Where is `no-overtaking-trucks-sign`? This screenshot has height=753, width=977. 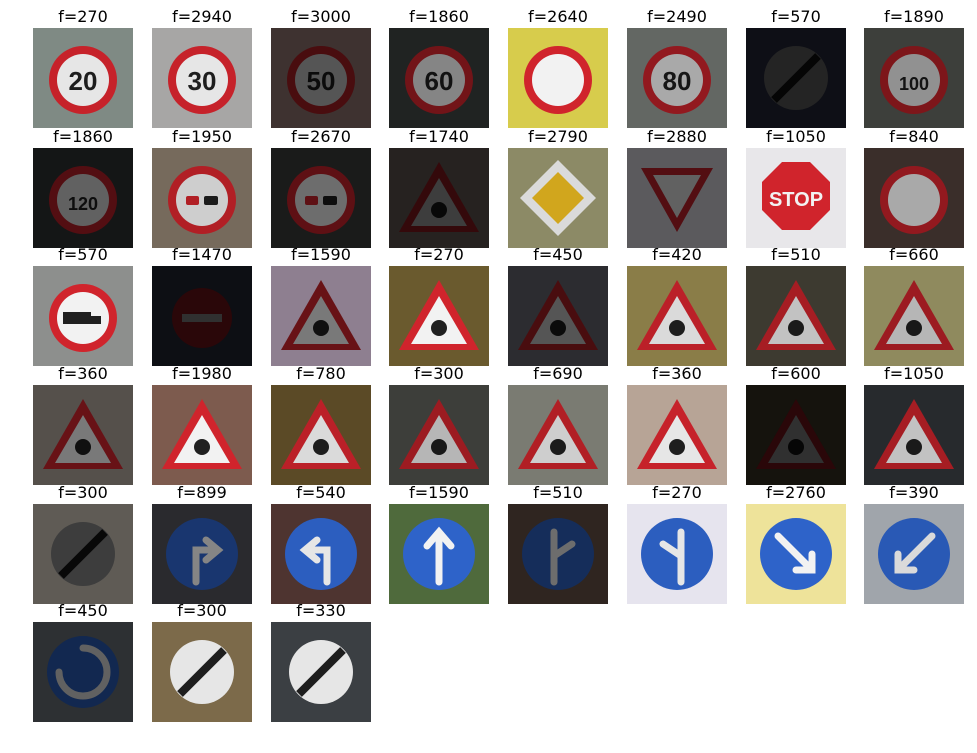
no-overtaking-trucks-sign is located at coordinates (321, 198).